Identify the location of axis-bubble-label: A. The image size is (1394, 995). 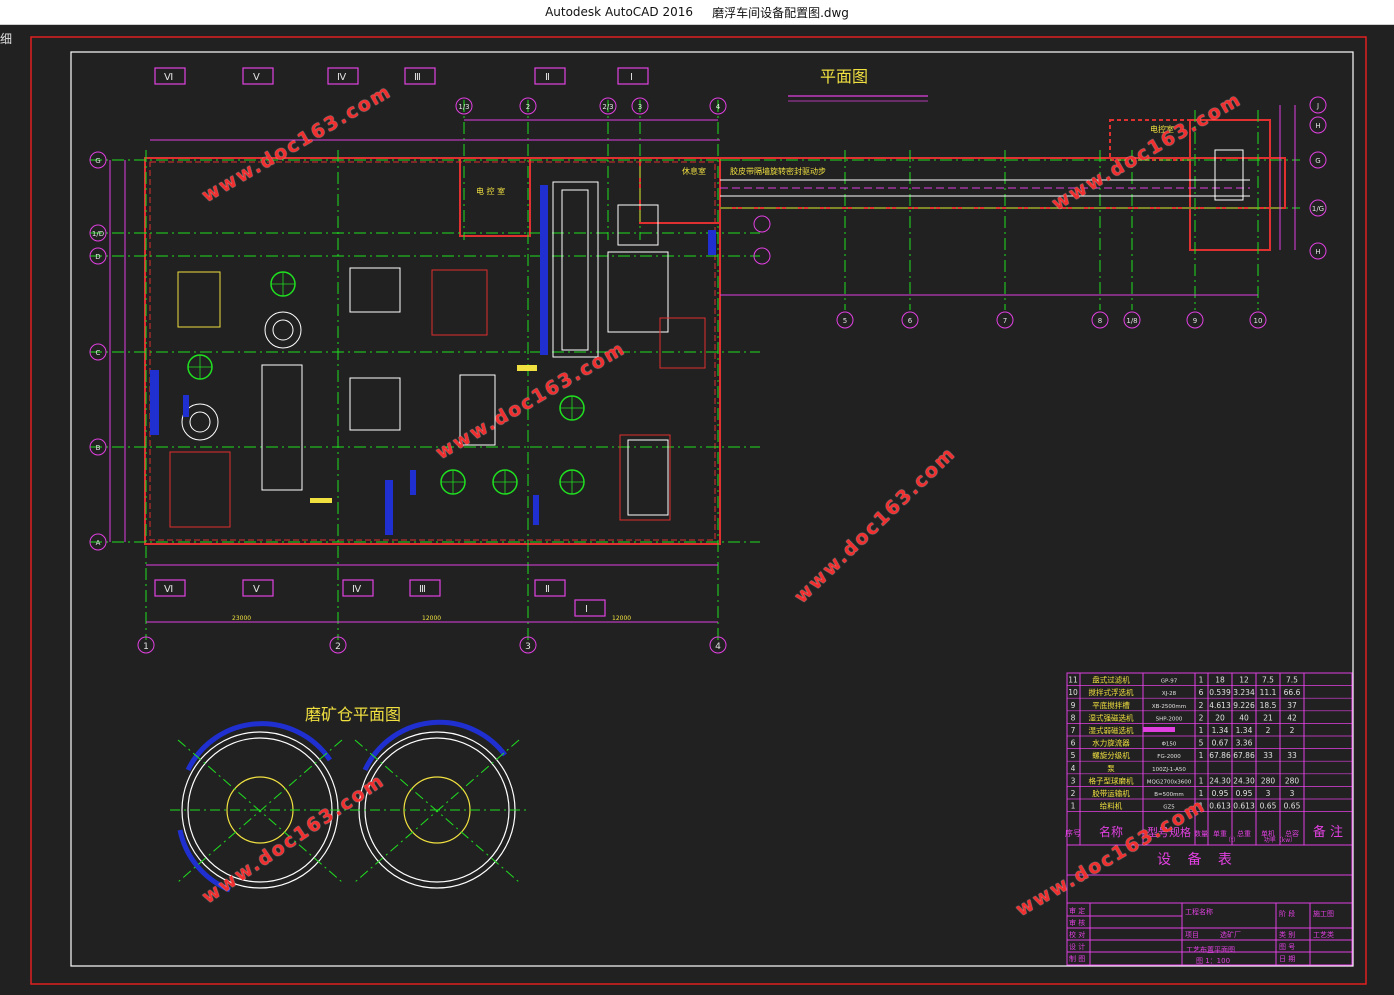
(98, 543).